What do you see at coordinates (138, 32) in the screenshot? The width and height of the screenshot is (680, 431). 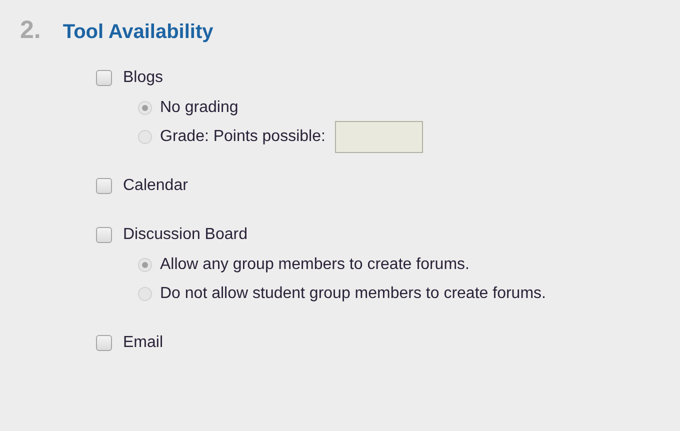 I see `section-title: Tool Availability` at bounding box center [138, 32].